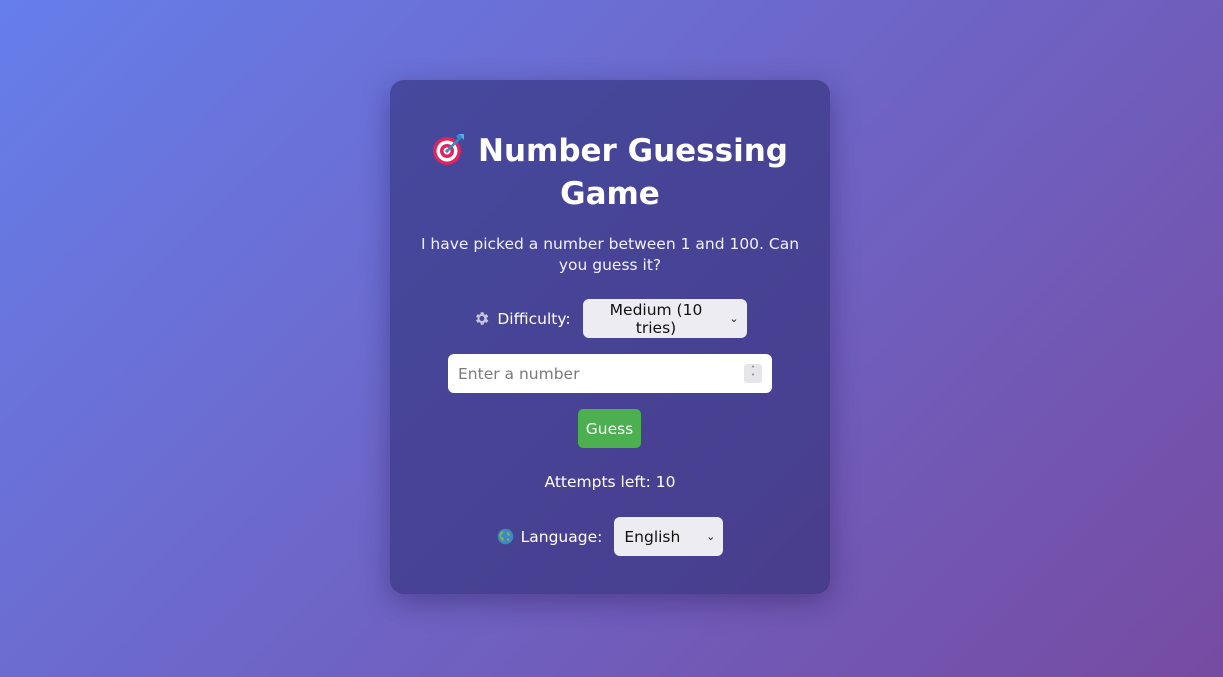  What do you see at coordinates (610, 482) in the screenshot?
I see `attempts-left: Attempts left: 10` at bounding box center [610, 482].